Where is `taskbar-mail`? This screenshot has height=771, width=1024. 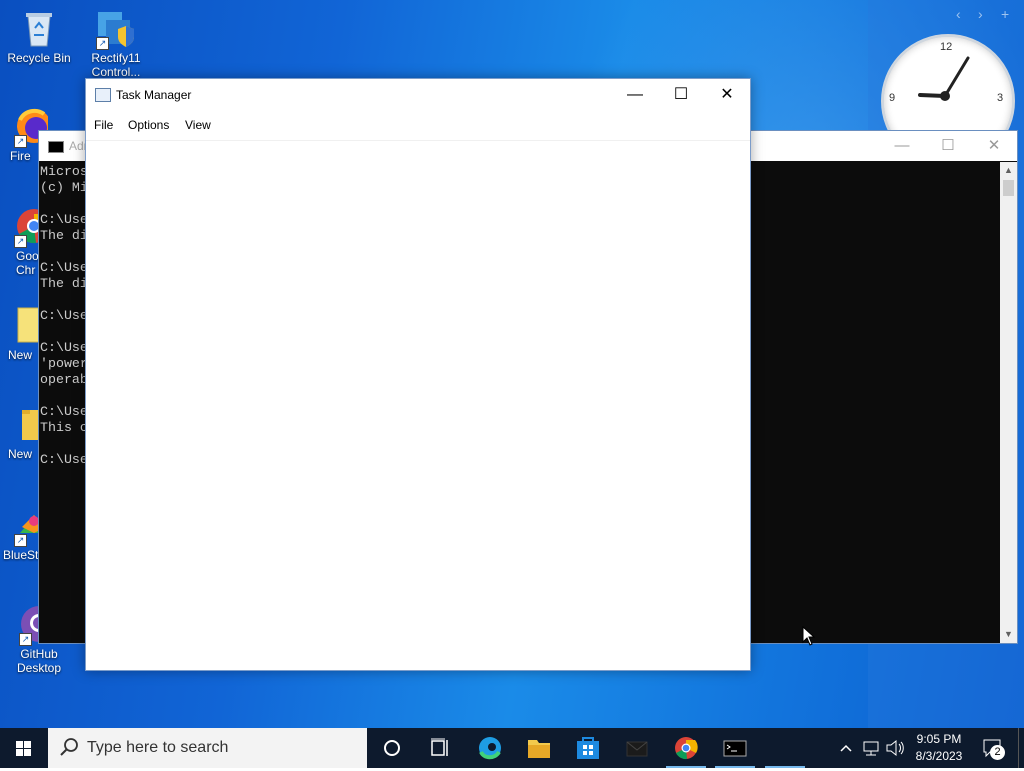
taskbar-mail is located at coordinates (637, 748).